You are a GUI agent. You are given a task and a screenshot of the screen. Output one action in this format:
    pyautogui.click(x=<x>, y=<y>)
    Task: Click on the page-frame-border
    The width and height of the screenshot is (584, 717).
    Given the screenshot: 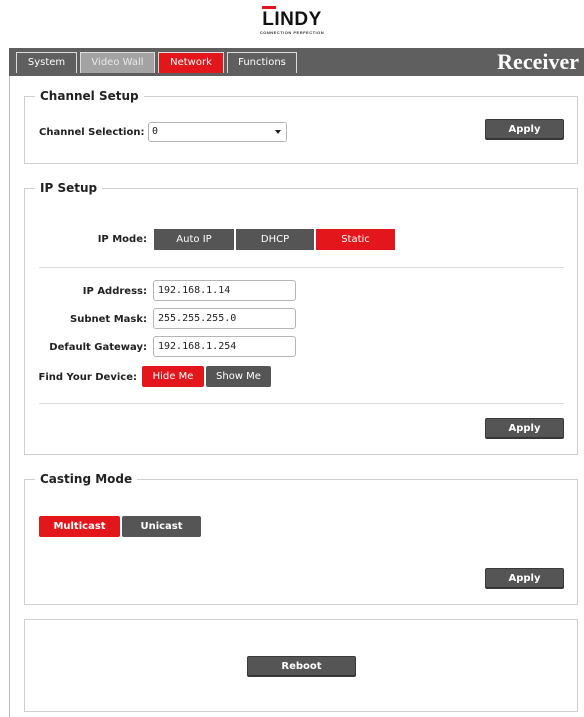 What is the action you would take?
    pyautogui.click(x=9, y=396)
    